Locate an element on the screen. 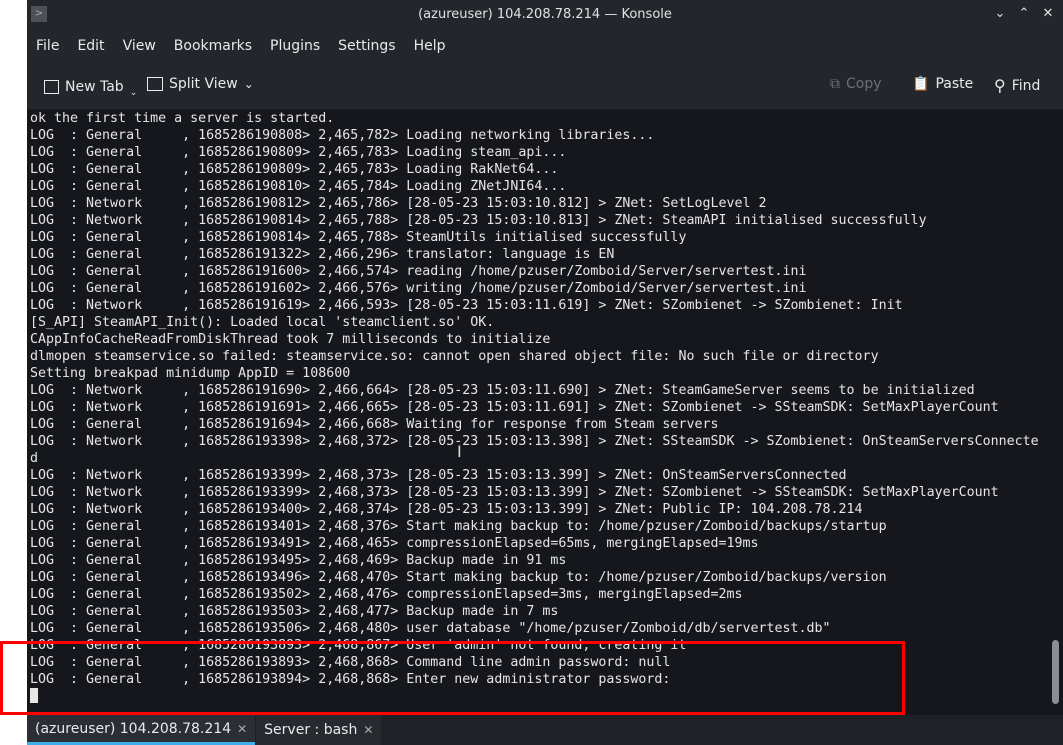 This screenshot has width=1063, height=745. red-highlight-box is located at coordinates (452, 678).